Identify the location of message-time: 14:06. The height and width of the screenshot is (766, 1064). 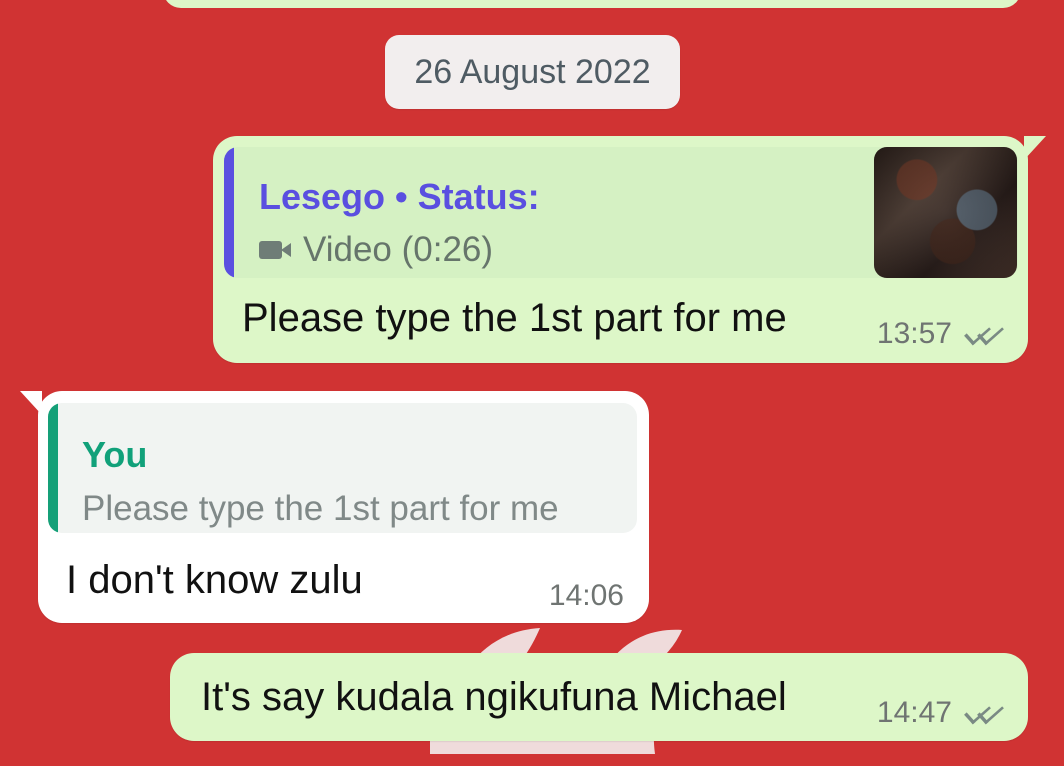
(586, 595).